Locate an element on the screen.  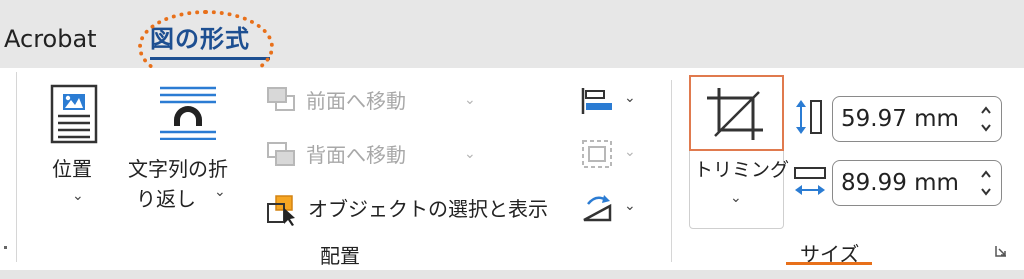
arrange-group-label: 配置 is located at coordinates (340, 256).